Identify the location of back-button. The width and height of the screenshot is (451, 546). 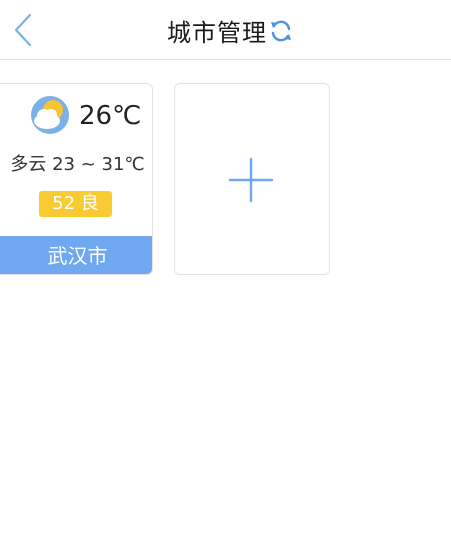
(25, 30).